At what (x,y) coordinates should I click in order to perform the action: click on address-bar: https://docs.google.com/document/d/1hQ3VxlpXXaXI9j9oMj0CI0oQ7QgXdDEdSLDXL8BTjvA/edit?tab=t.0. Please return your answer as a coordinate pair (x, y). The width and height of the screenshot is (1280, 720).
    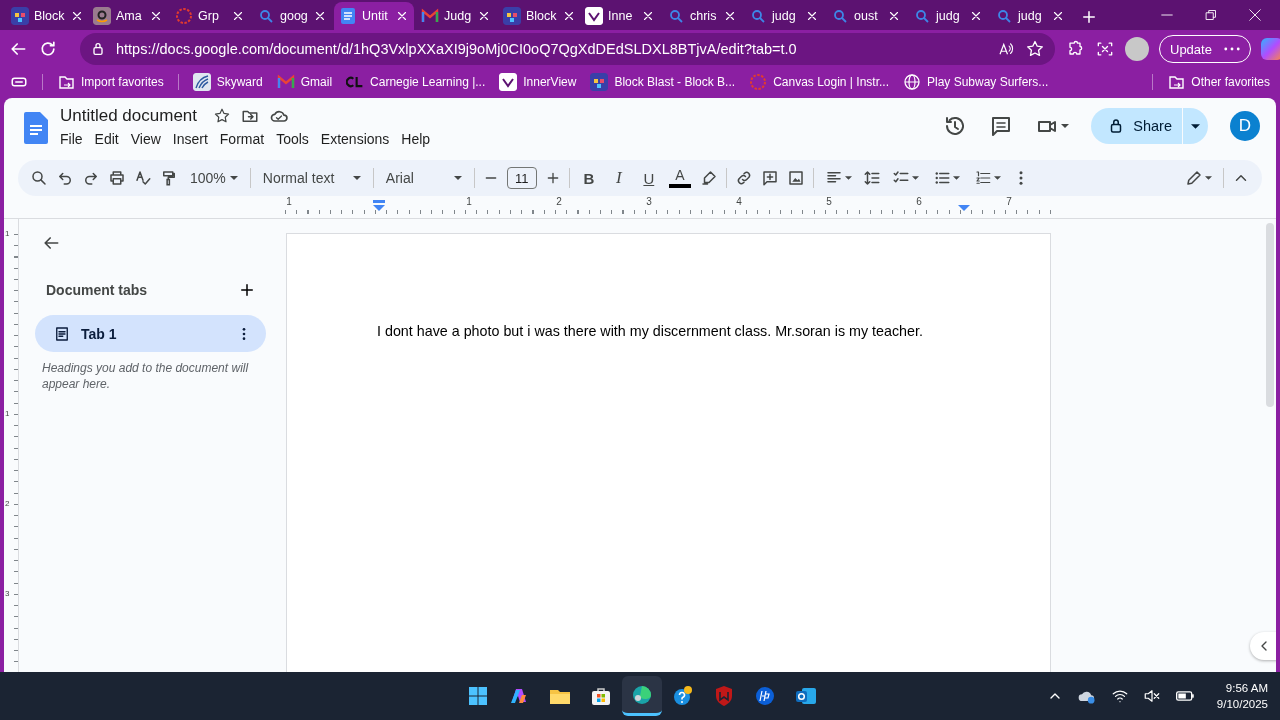
    Looking at the image, I should click on (567, 49).